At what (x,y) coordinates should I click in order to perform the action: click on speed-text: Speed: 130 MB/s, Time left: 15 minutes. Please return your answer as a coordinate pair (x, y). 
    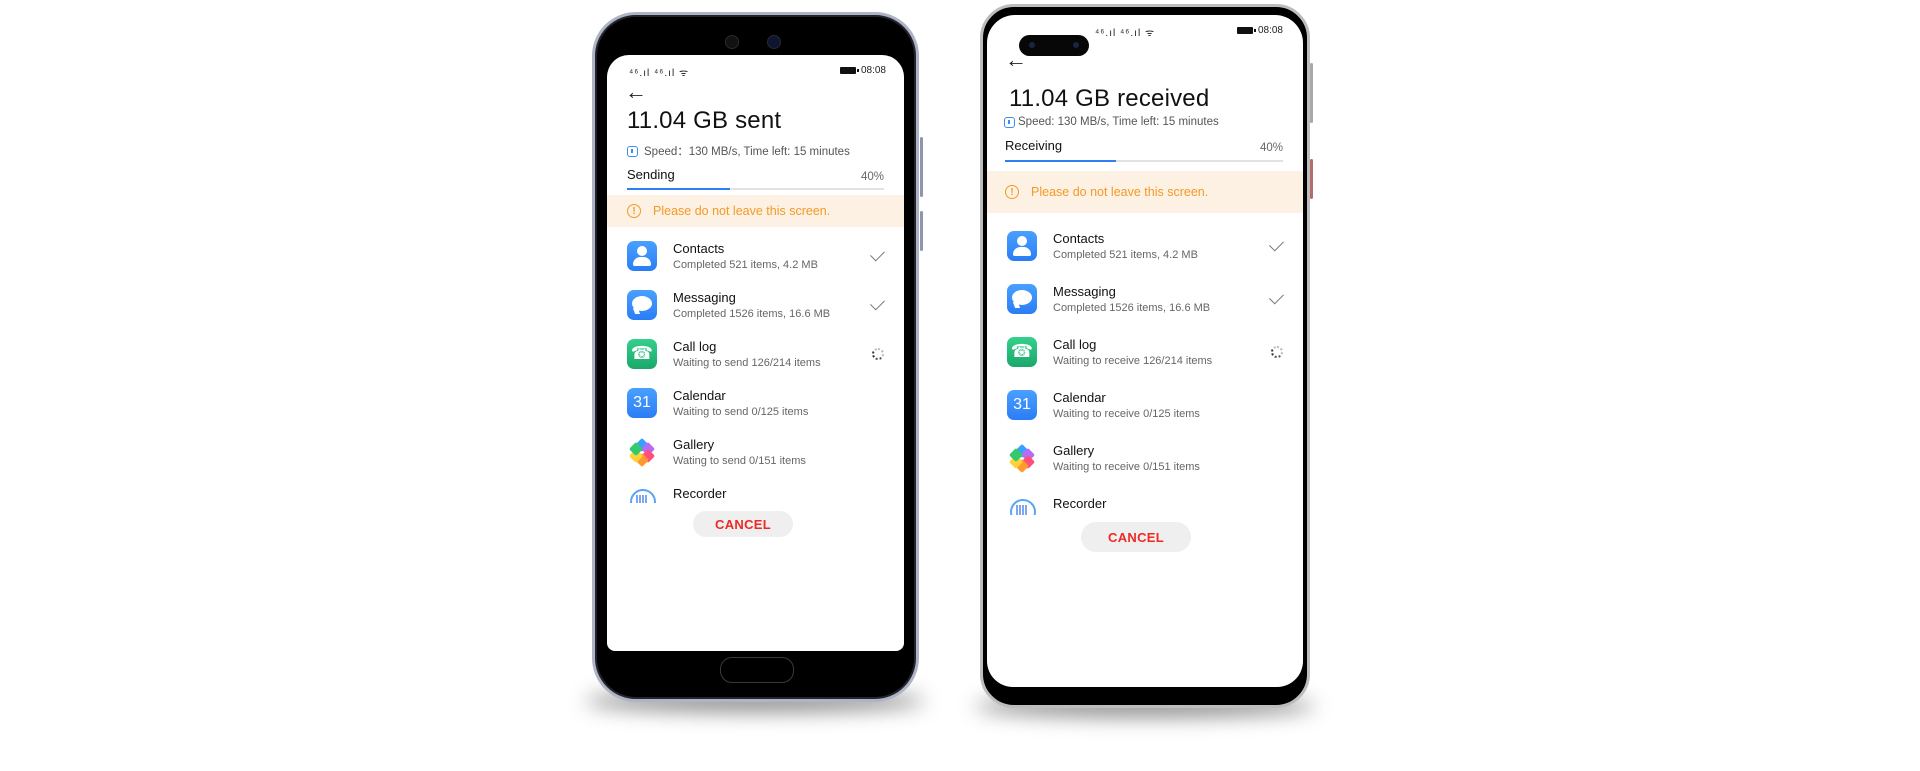
    Looking at the image, I should click on (1118, 122).